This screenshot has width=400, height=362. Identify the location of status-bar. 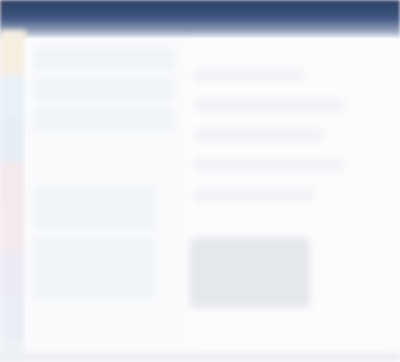
(200, 357).